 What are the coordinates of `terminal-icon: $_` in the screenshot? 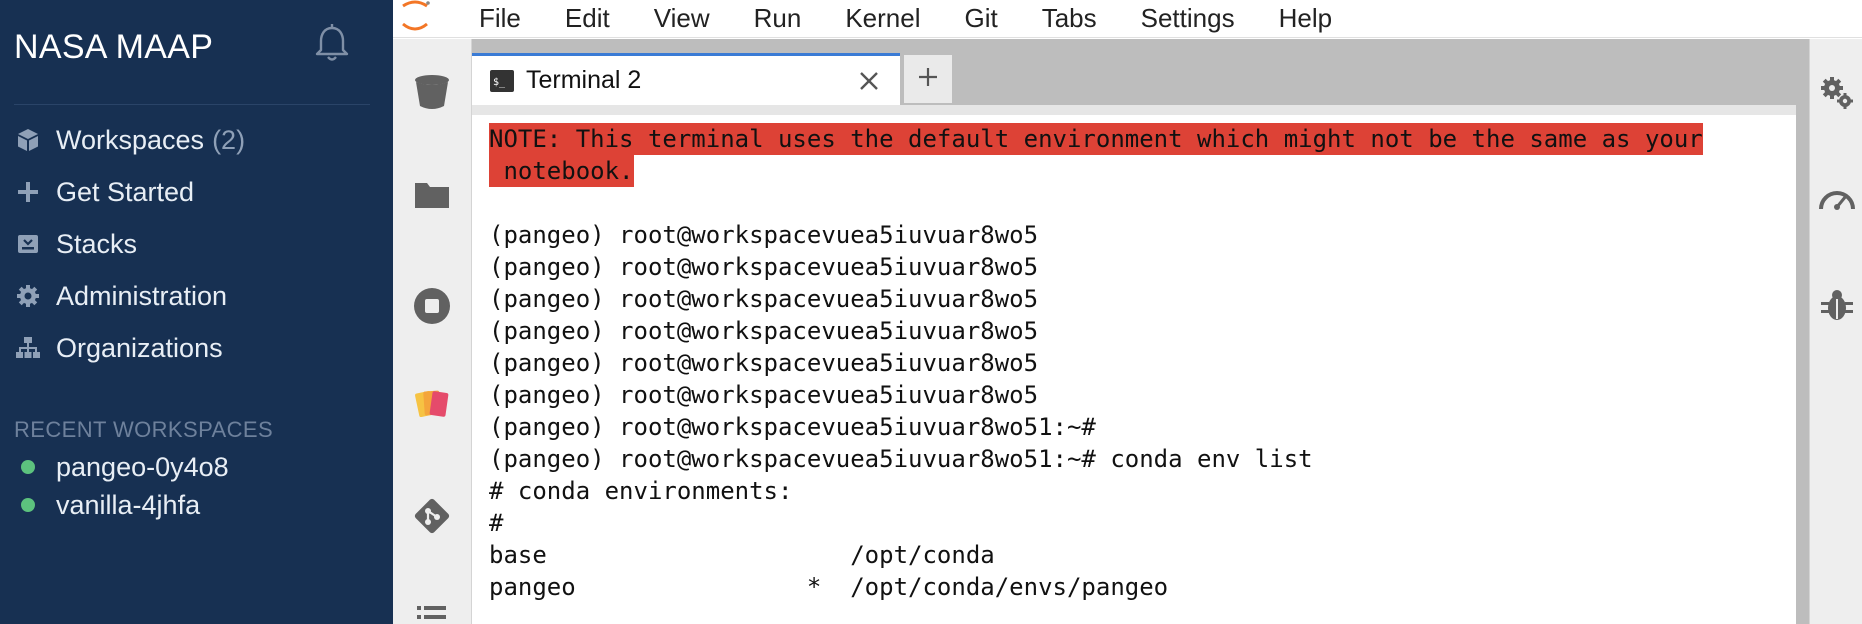 It's located at (502, 80).